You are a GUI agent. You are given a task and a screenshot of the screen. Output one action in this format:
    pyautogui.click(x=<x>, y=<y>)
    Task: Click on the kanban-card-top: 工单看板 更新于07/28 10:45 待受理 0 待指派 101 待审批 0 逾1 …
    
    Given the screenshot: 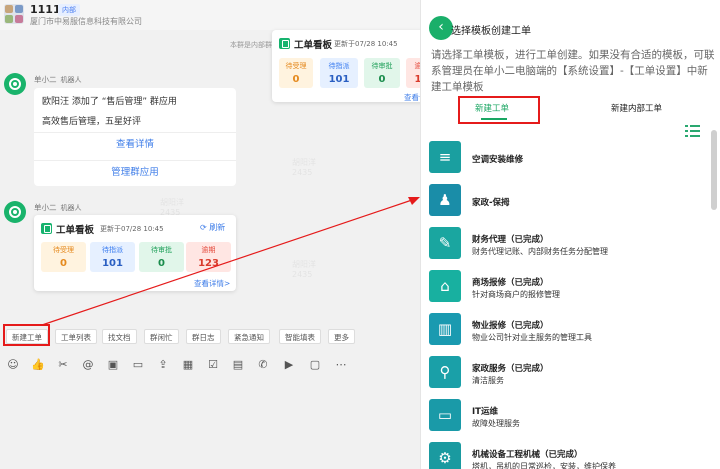 What is the action you would take?
    pyautogui.click(x=352, y=66)
    